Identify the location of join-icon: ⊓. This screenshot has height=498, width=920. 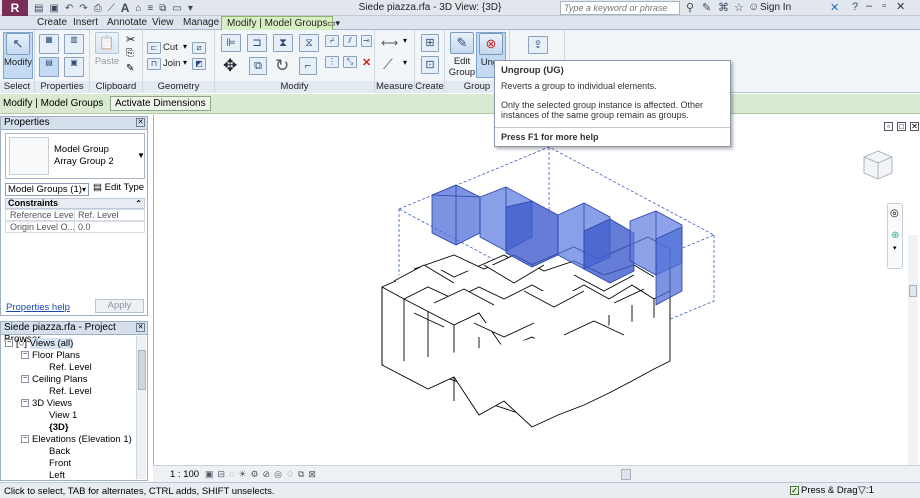
(154, 64).